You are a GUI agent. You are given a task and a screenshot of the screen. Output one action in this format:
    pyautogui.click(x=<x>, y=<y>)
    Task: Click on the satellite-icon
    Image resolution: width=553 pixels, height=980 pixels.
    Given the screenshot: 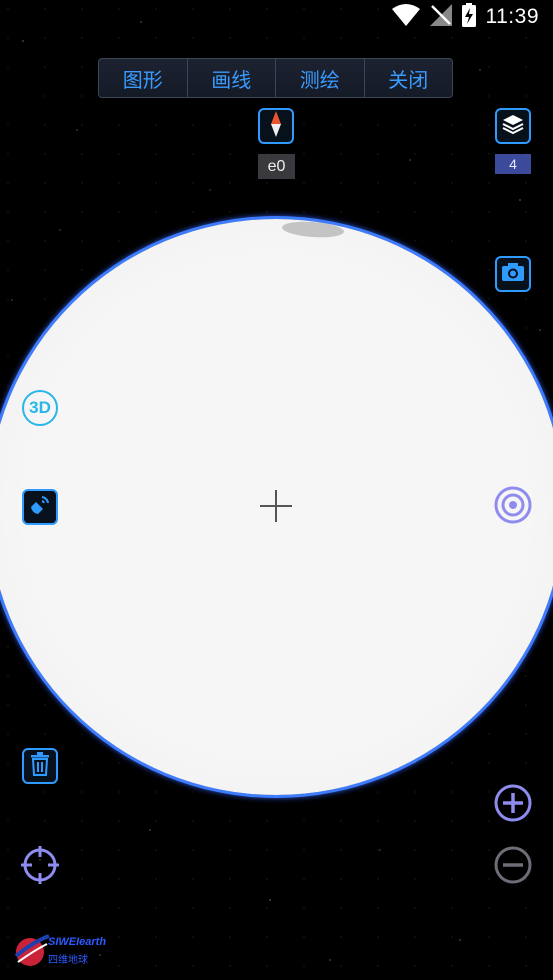 What is the action you would take?
    pyautogui.click(x=40, y=507)
    